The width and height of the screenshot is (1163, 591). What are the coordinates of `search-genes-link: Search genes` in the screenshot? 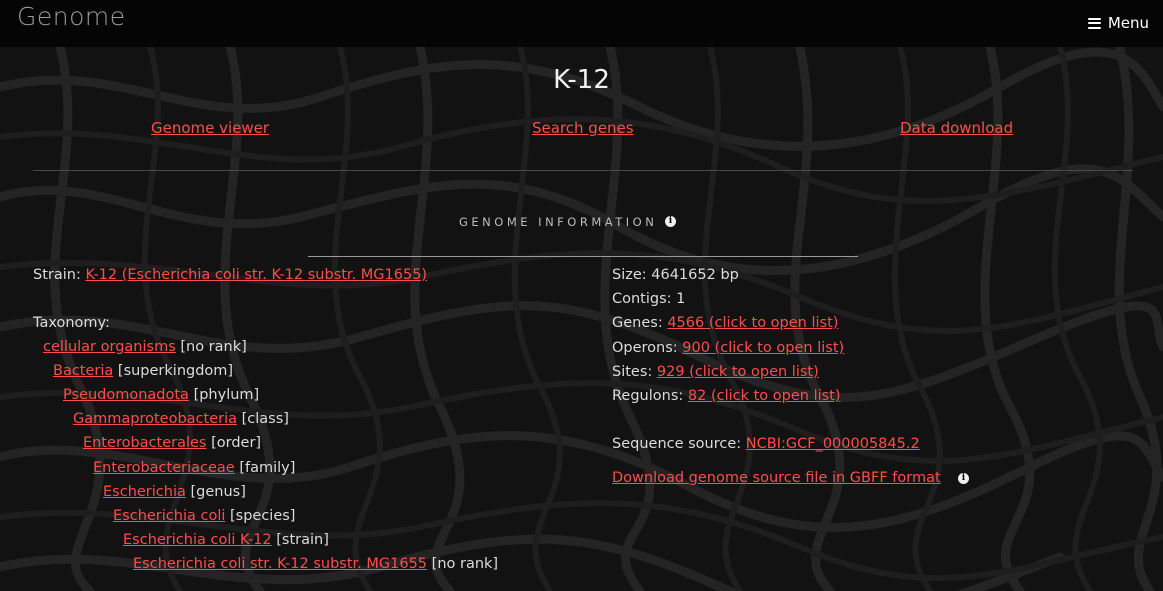 It's located at (583, 128).